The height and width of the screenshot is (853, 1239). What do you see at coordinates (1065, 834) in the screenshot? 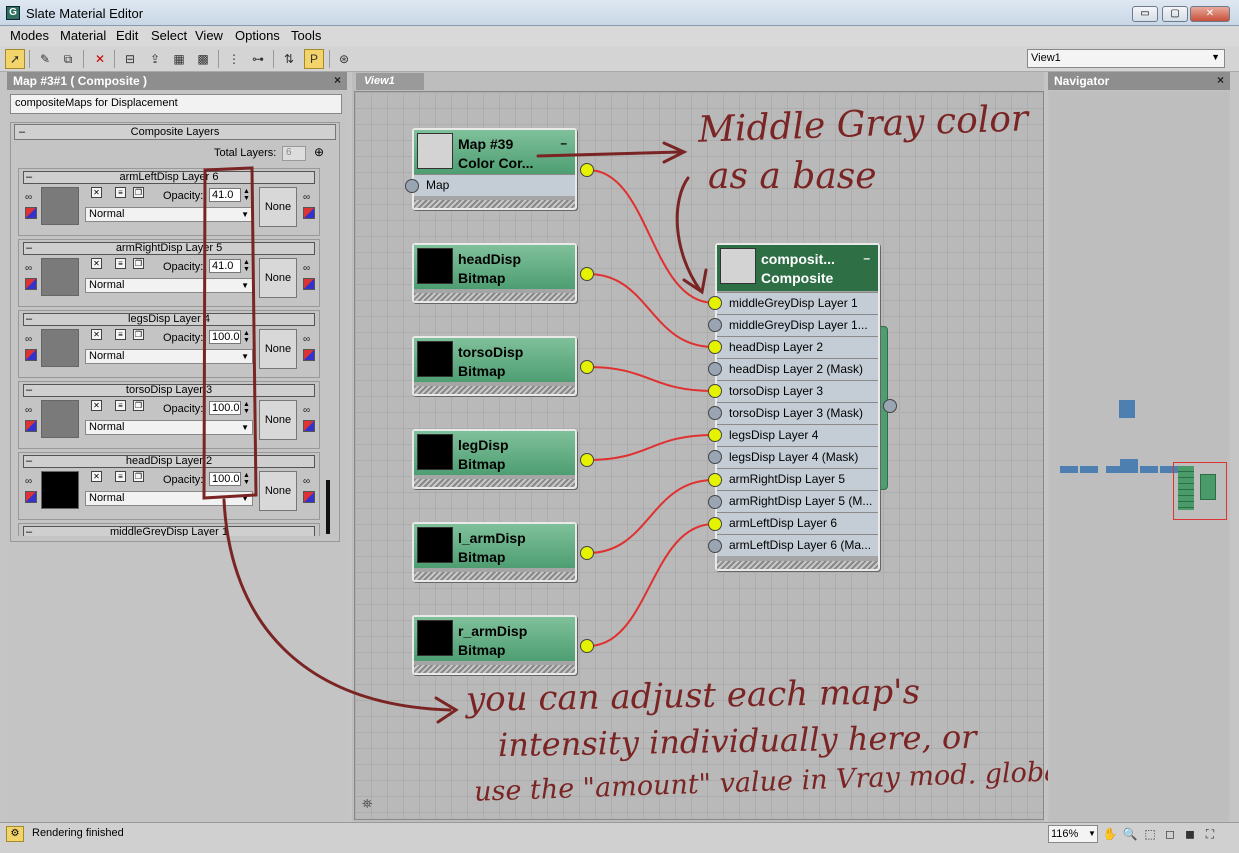
I see `zoom-value: 116%` at bounding box center [1065, 834].